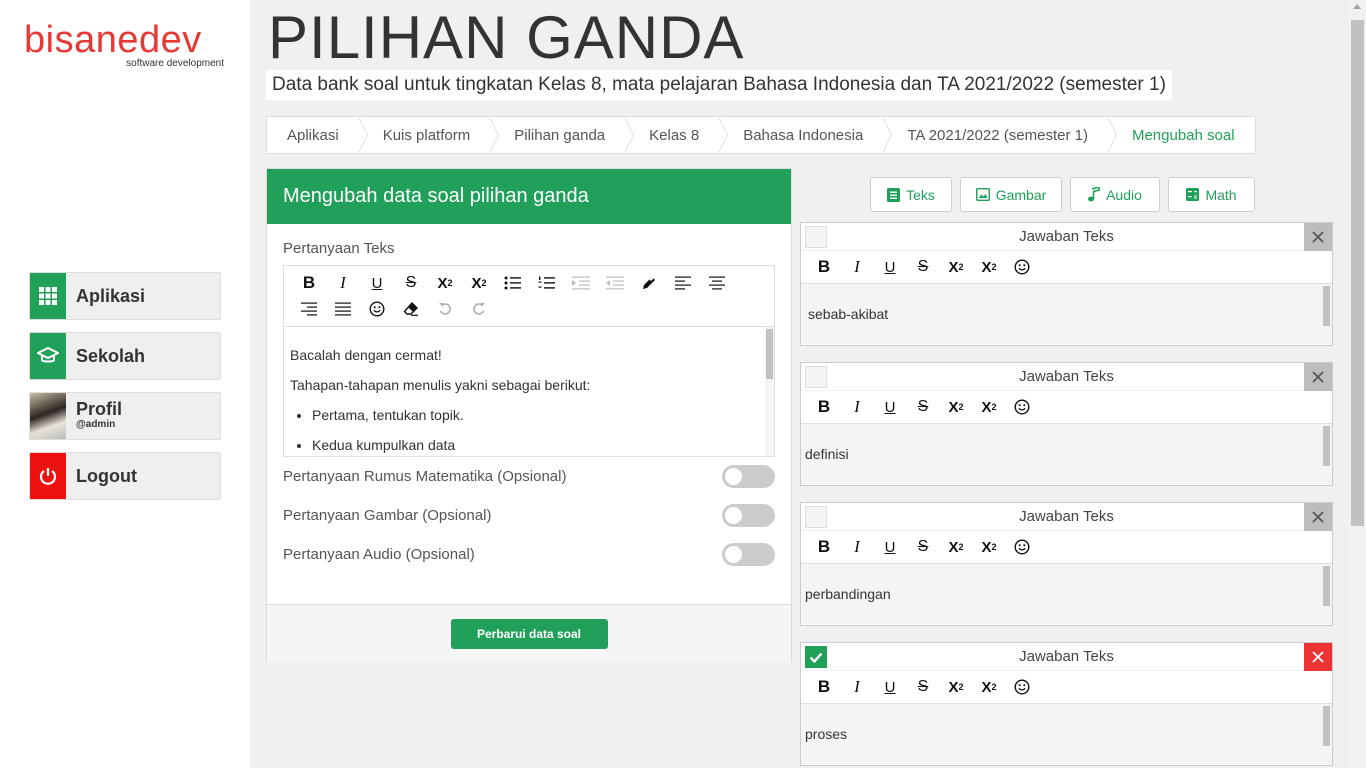 The image size is (1366, 768). What do you see at coordinates (48, 296) in the screenshot?
I see `apps-grid-icon` at bounding box center [48, 296].